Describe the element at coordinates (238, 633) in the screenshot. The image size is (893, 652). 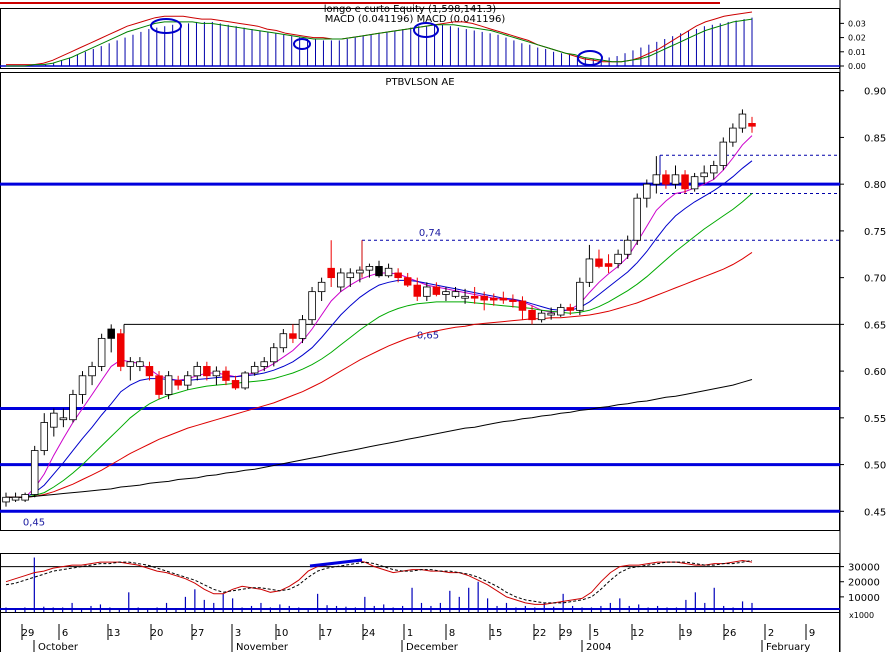
I see `date-tick-label: 3` at that location.